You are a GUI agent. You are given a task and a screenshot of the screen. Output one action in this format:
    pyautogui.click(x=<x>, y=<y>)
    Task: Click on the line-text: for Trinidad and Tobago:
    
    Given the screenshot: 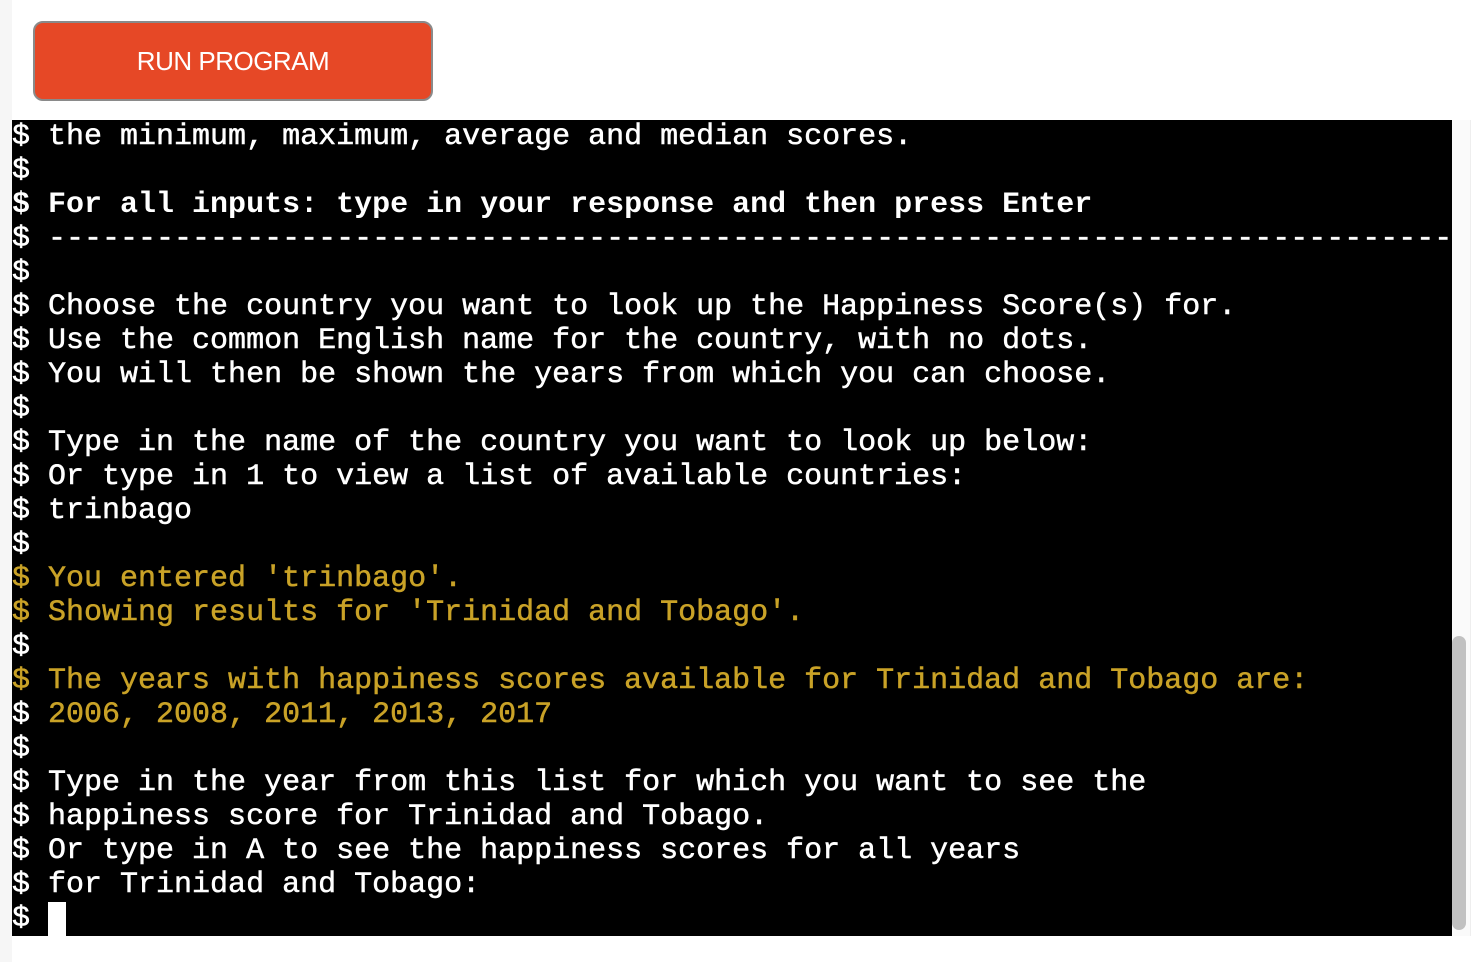 What is the action you would take?
    pyautogui.click(x=264, y=885)
    